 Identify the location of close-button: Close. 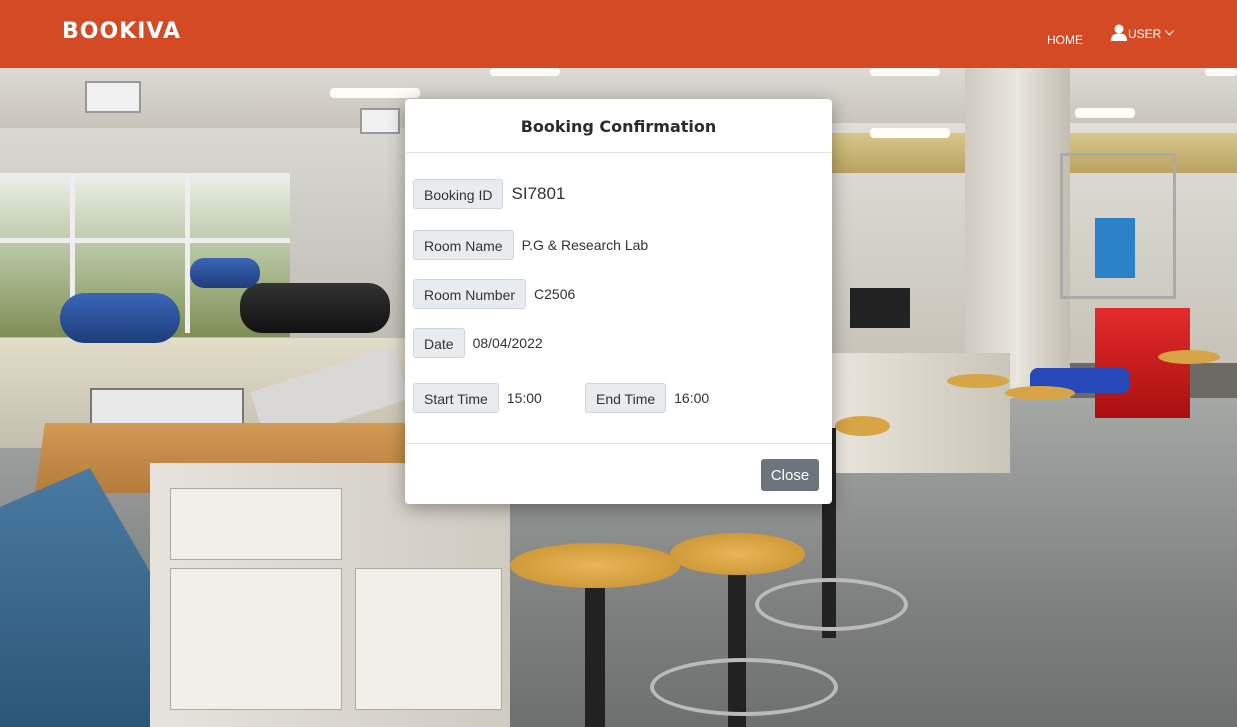
(790, 475).